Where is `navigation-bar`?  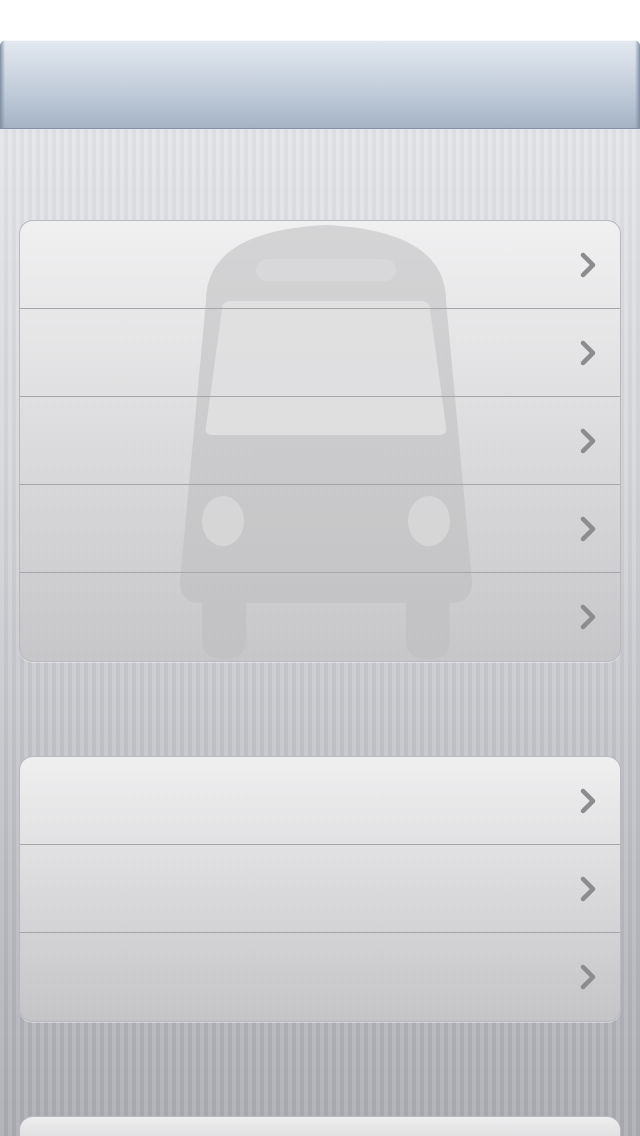
navigation-bar is located at coordinates (320, 84).